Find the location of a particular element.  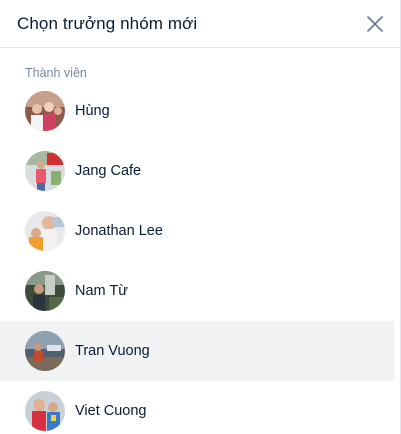

member-row: Nam Từ is located at coordinates (197, 291).